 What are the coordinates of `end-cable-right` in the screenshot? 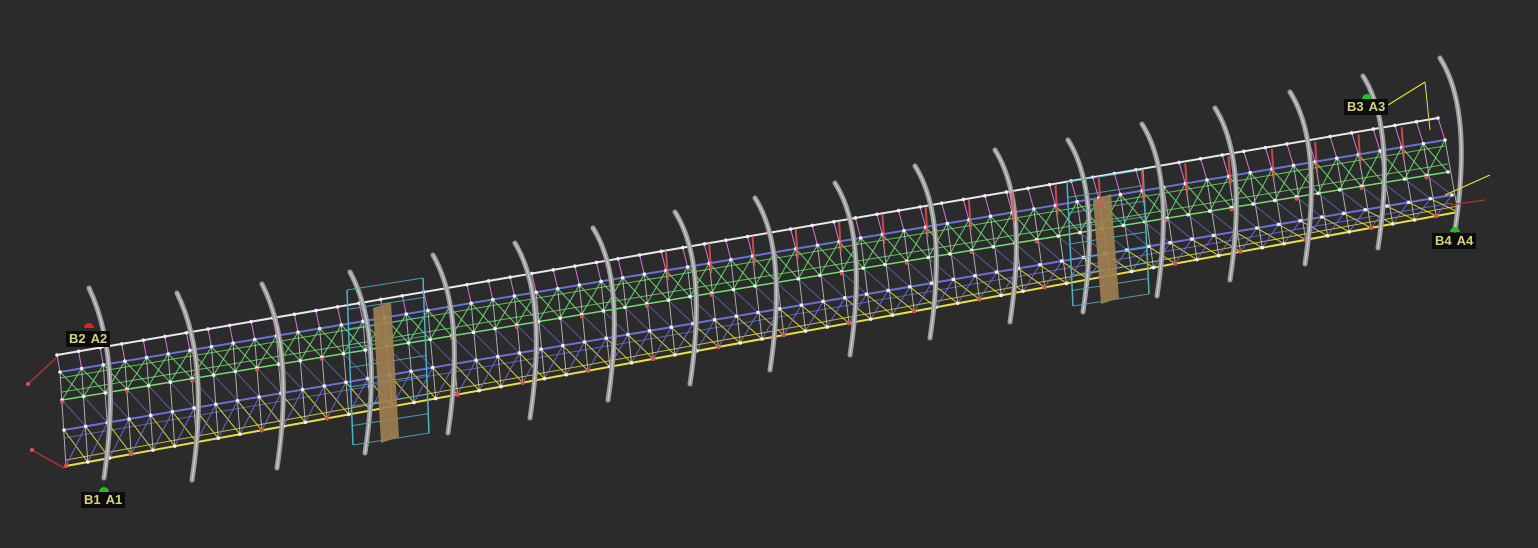 It's located at (1427, 106).